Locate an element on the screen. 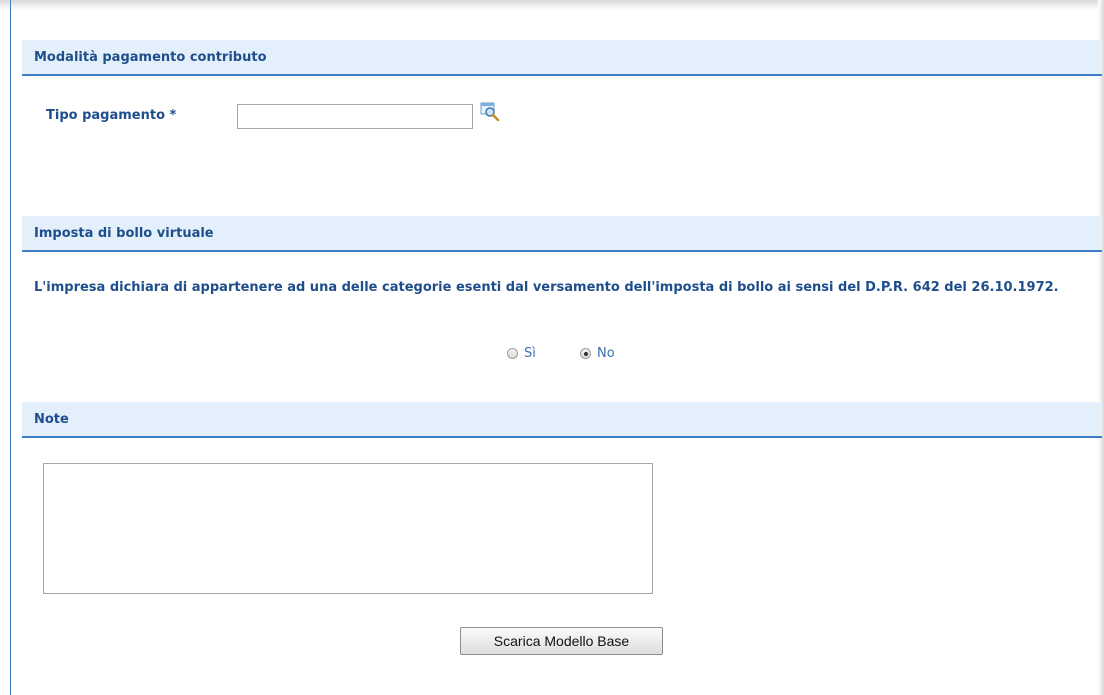  frame-right-shadow is located at coordinates (1101, 347).